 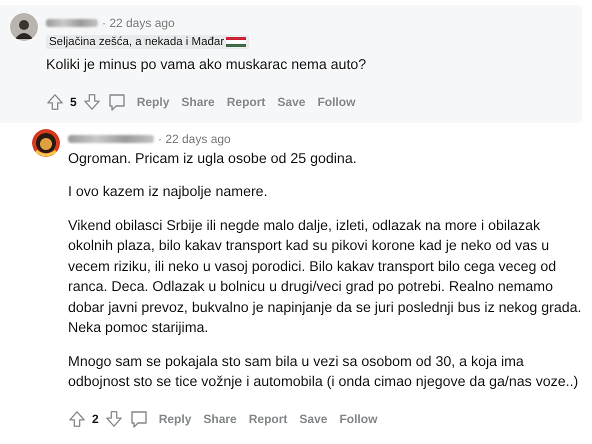 What do you see at coordinates (236, 42) in the screenshot?
I see `flag-icon` at bounding box center [236, 42].